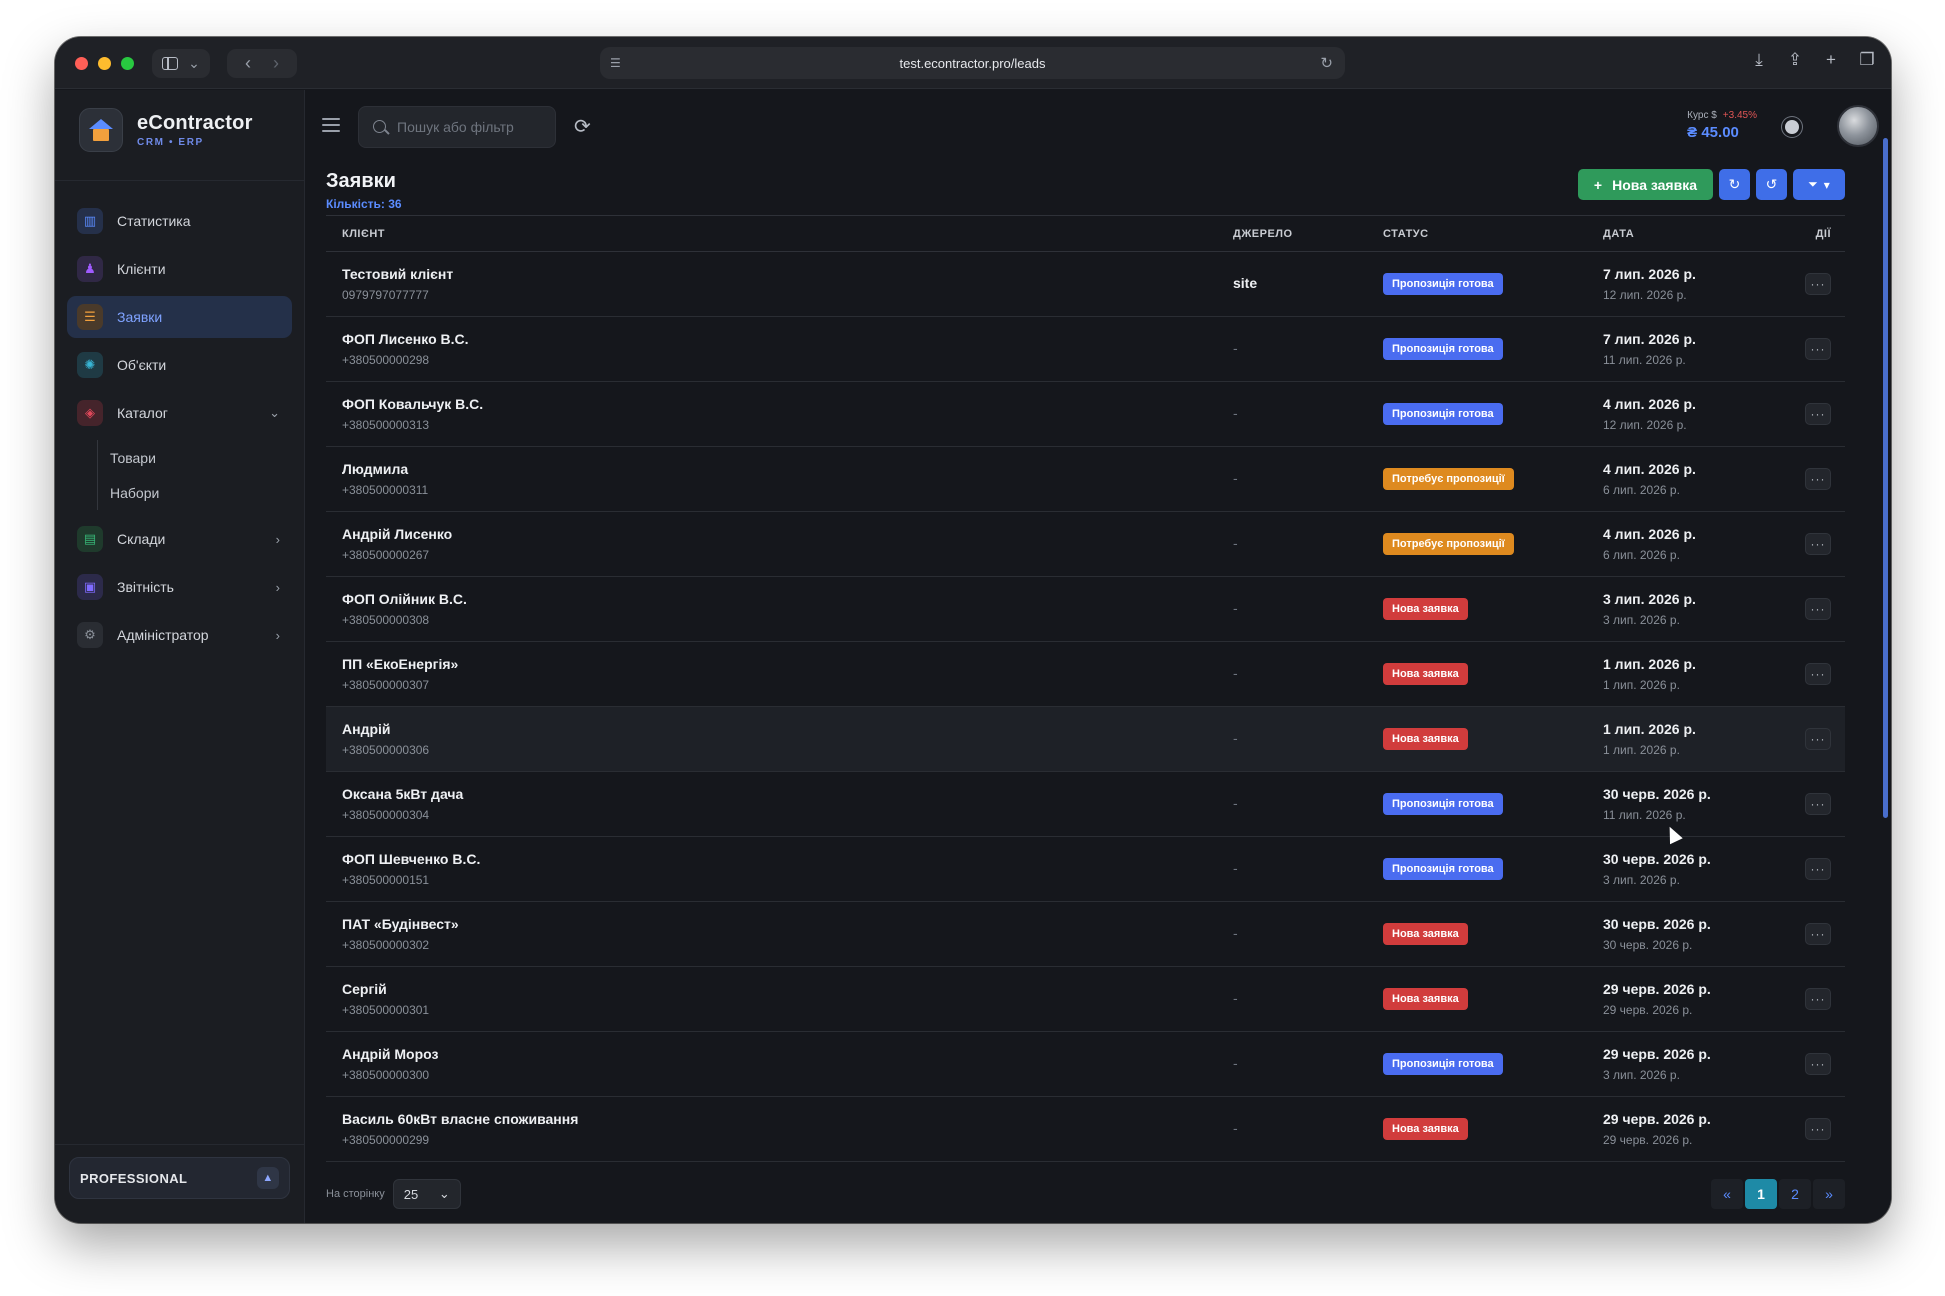 The width and height of the screenshot is (1945, 1296). What do you see at coordinates (779, 739) in the screenshot?
I see `client-cell: Андрій +380500000306` at bounding box center [779, 739].